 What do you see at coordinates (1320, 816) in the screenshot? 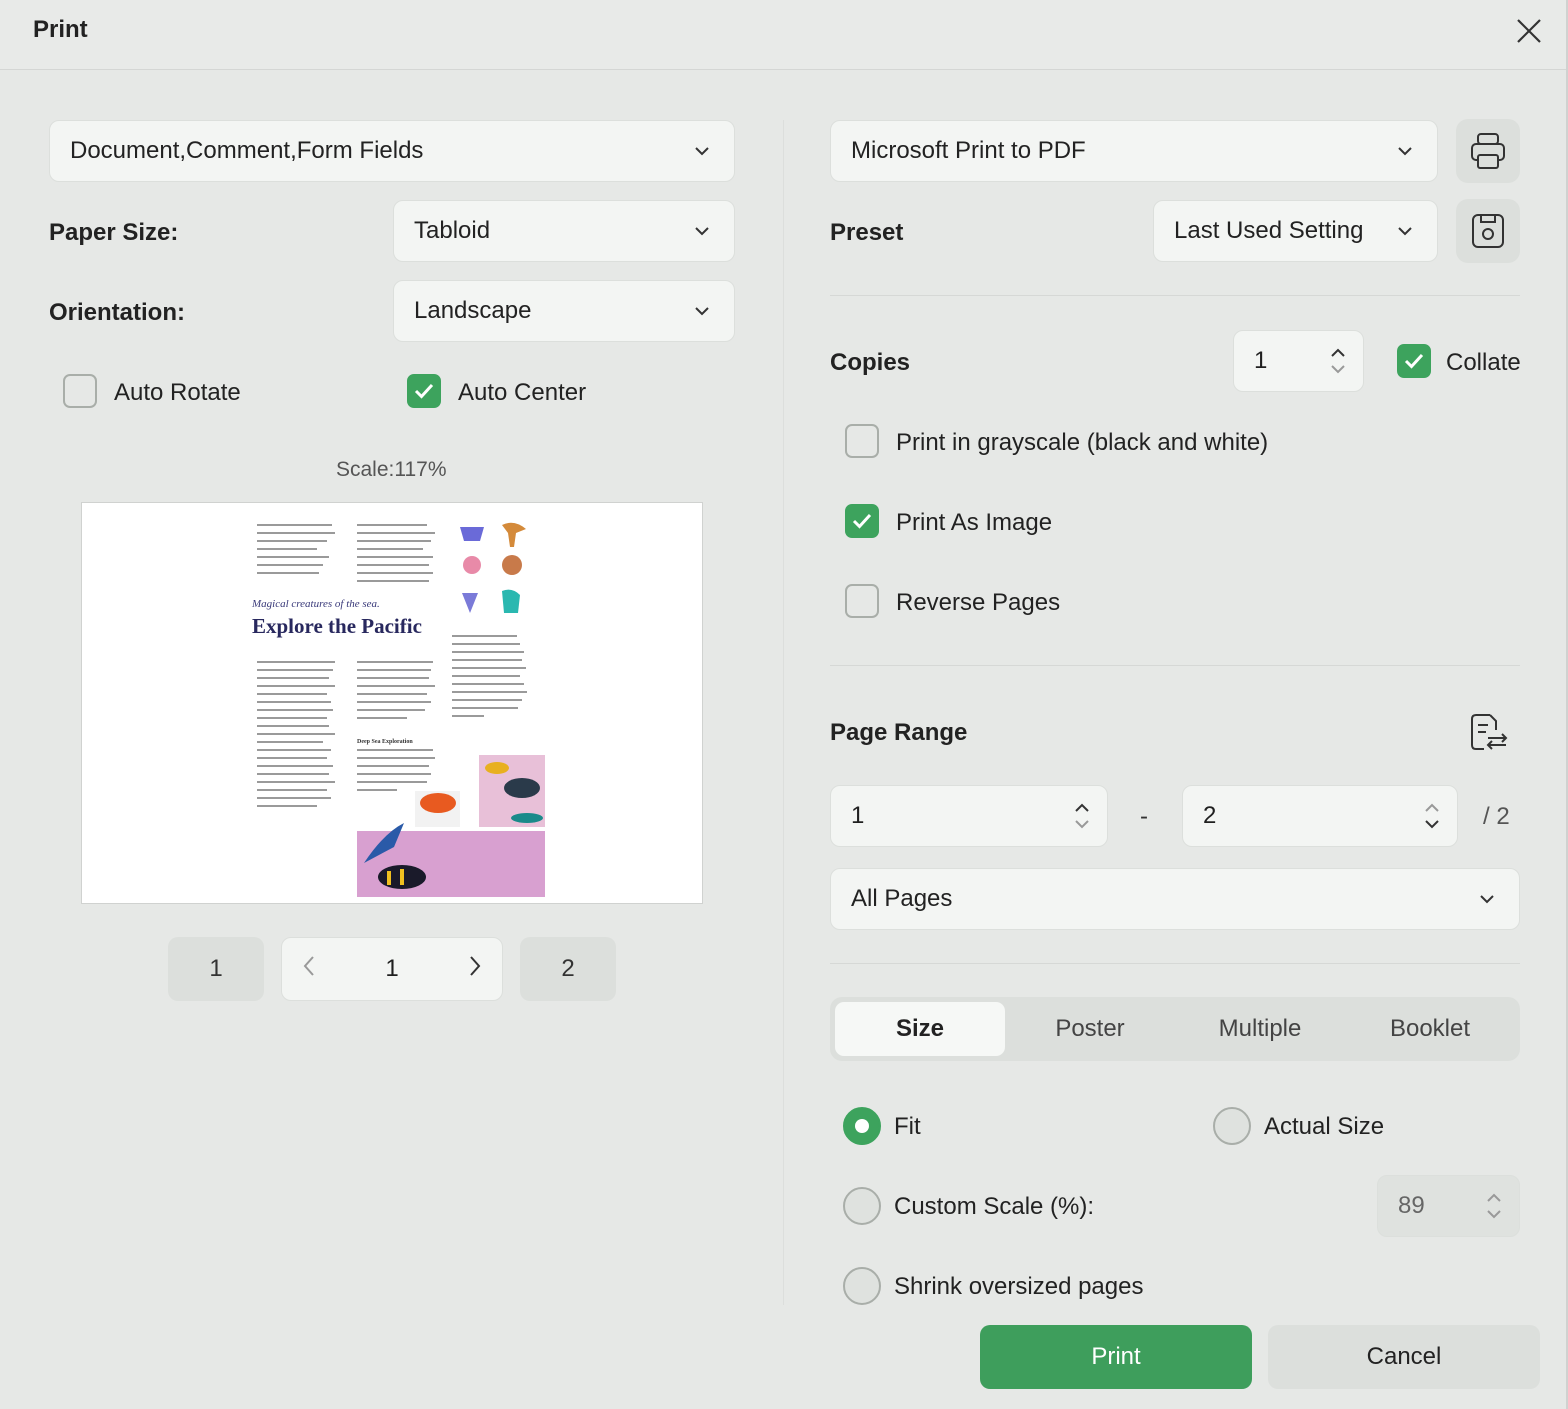
I see `page-range-to: 2` at bounding box center [1320, 816].